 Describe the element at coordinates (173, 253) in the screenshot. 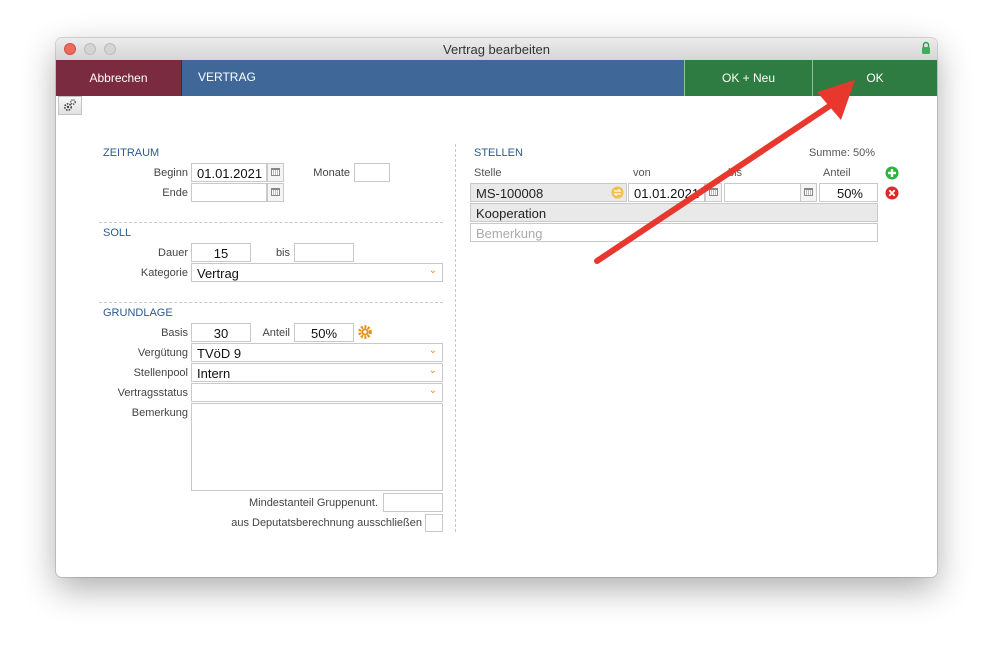

I see `dauer-label: Dauer` at that location.